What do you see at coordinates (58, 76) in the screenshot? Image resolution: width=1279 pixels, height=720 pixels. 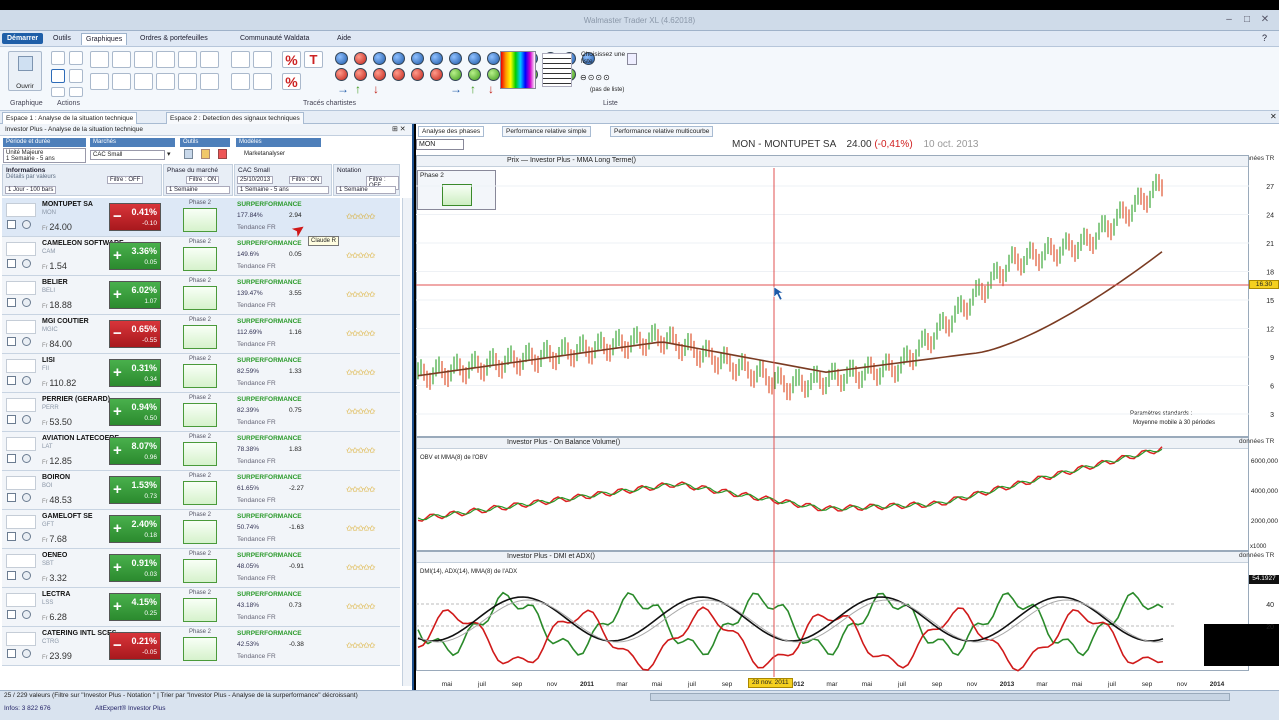 I see `select-tool` at bounding box center [58, 76].